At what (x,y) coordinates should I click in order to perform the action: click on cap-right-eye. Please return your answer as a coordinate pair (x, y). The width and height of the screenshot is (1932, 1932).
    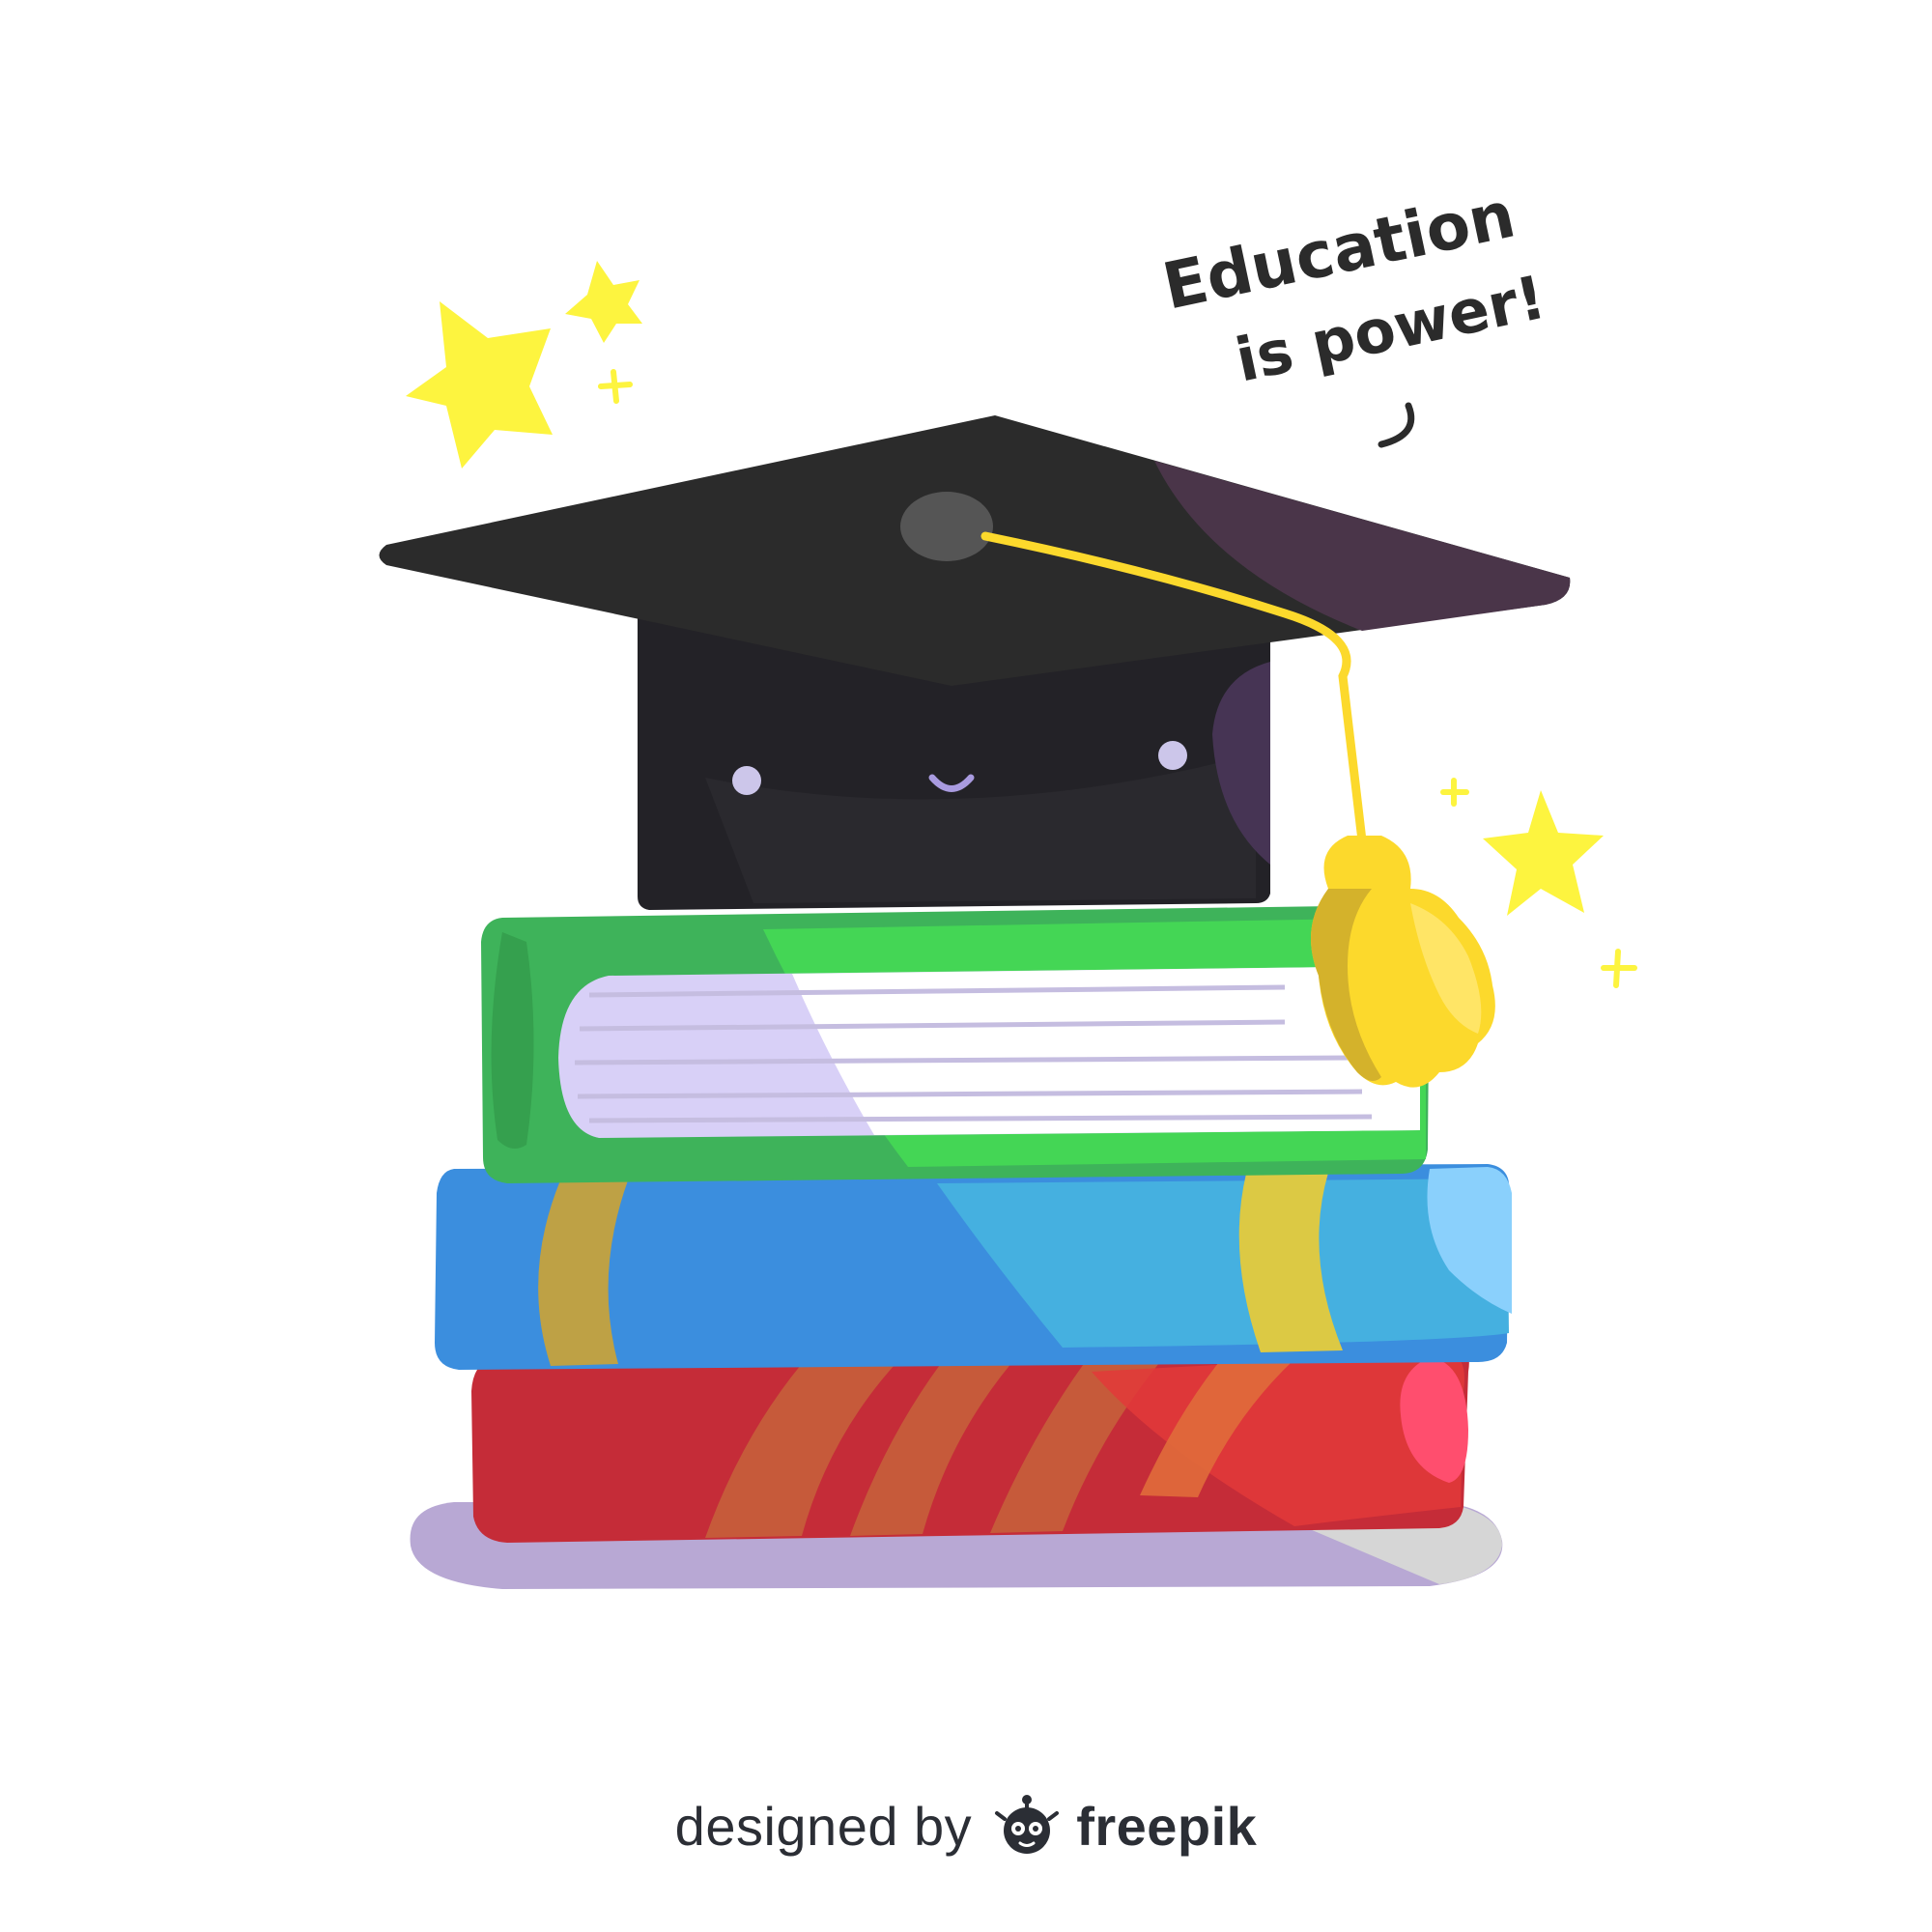
    Looking at the image, I should click on (1172, 755).